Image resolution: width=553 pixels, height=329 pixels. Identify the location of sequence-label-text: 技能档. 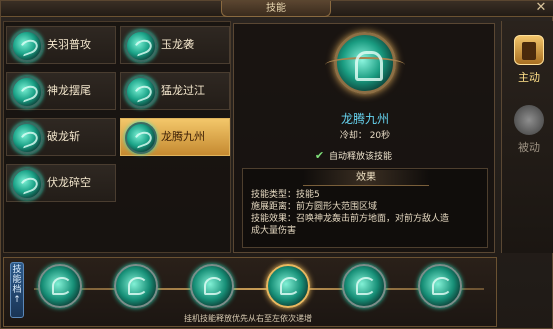
(17, 280).